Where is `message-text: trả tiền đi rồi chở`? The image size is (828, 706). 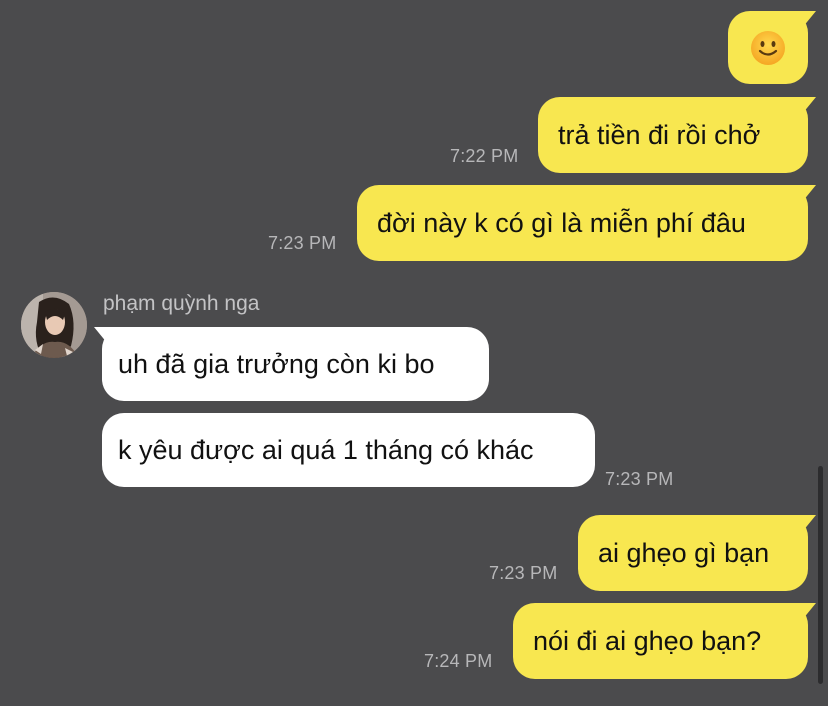
message-text: trả tiền đi rồi chở is located at coordinates (659, 135).